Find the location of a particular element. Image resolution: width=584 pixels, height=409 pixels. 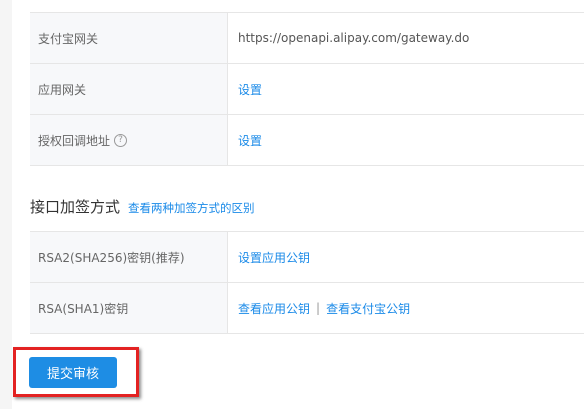

rsa2-value-cell: 设置应用公钥 is located at coordinates (411, 257).